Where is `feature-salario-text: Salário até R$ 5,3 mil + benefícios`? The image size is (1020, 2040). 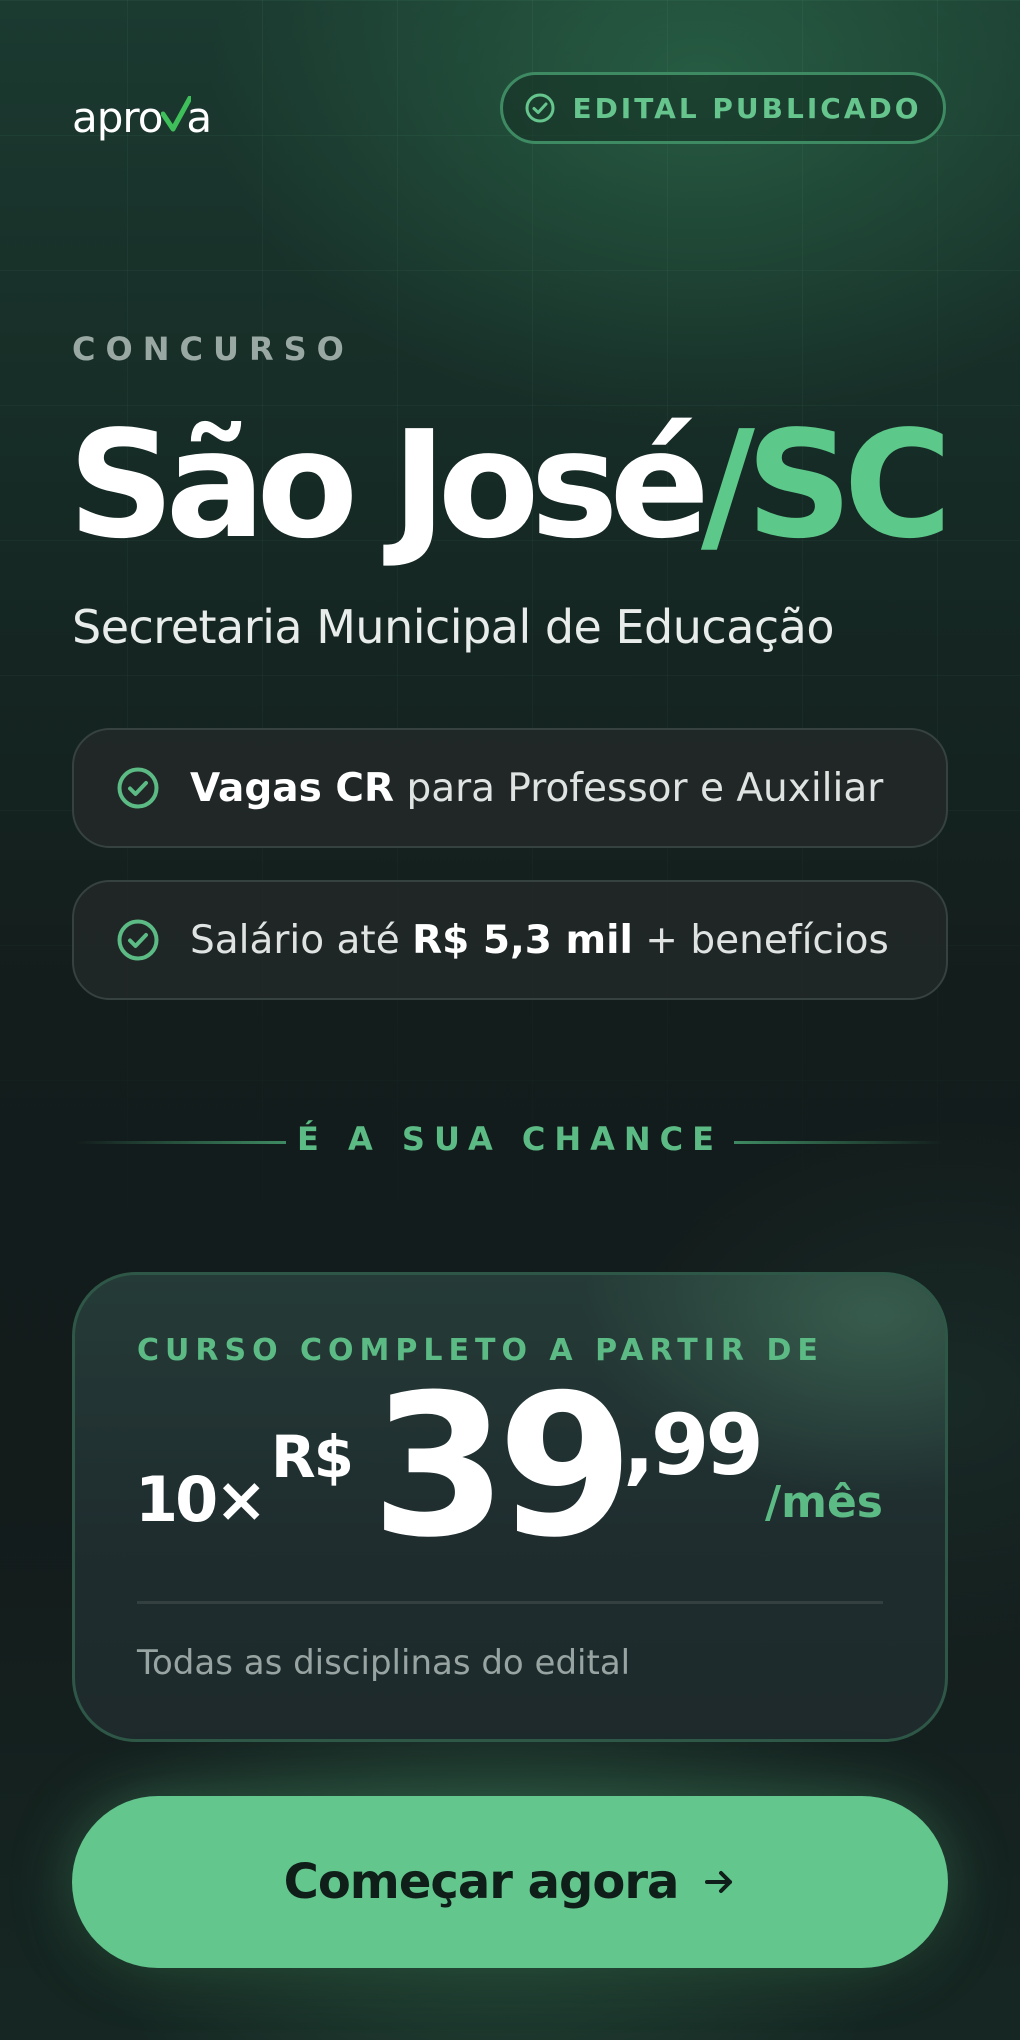 feature-salario-text: Salário até R$ 5,3 mil + benefícios is located at coordinates (539, 940).